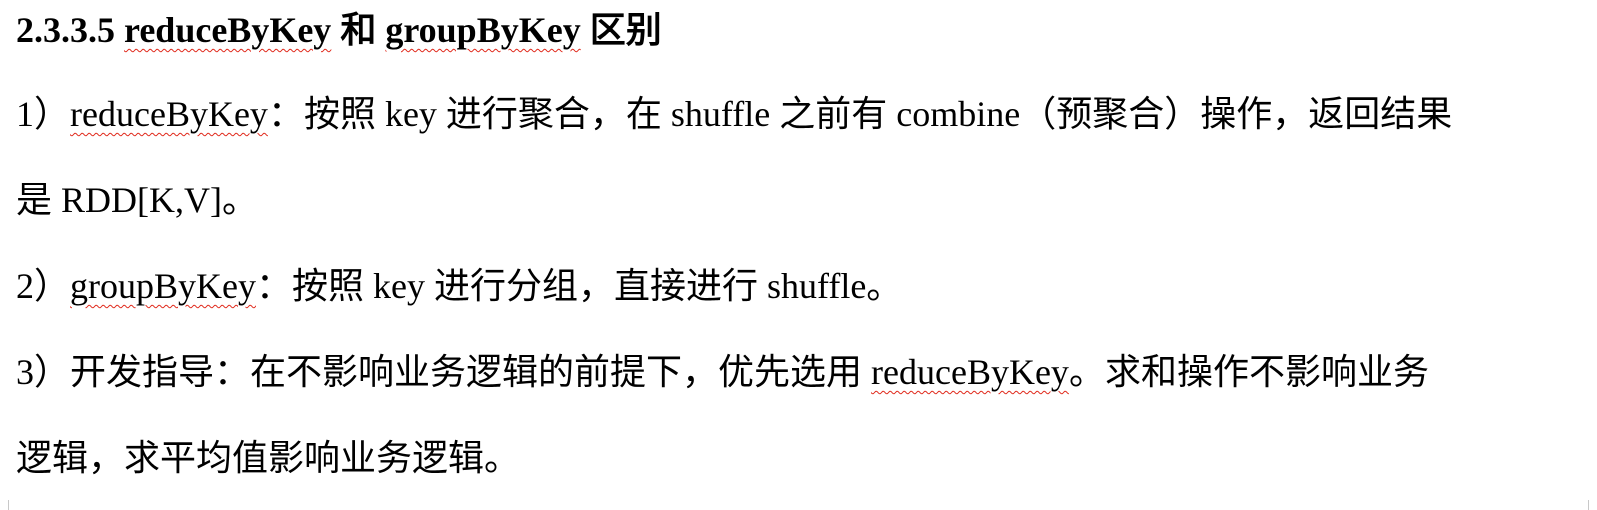 Image resolution: width=1597 pixels, height=510 pixels. I want to click on item-1-line-2: 是 RDD[K,V]。, so click(137, 200).